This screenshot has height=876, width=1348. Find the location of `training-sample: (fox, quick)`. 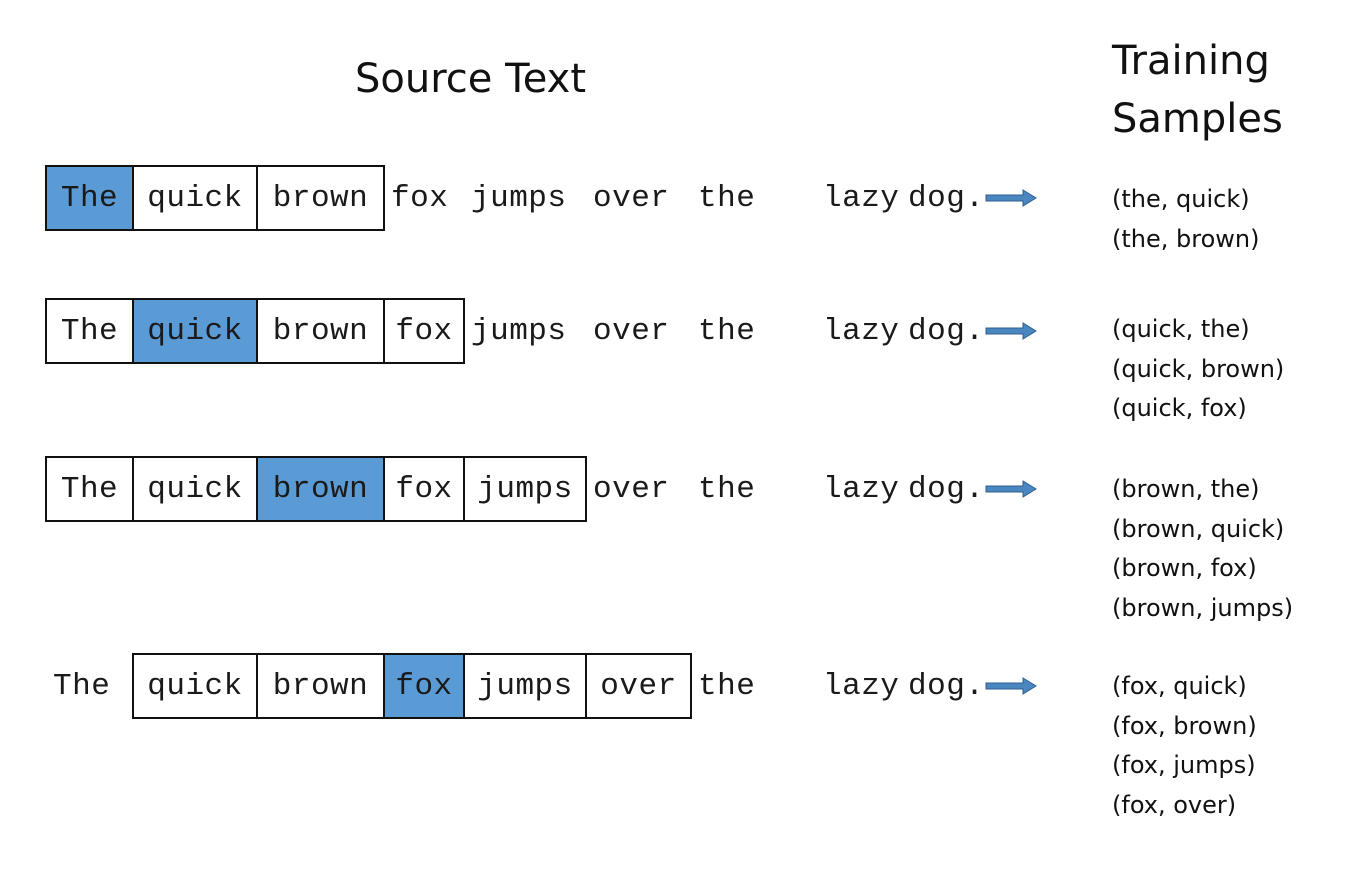

training-sample: (fox, quick) is located at coordinates (1179, 686).